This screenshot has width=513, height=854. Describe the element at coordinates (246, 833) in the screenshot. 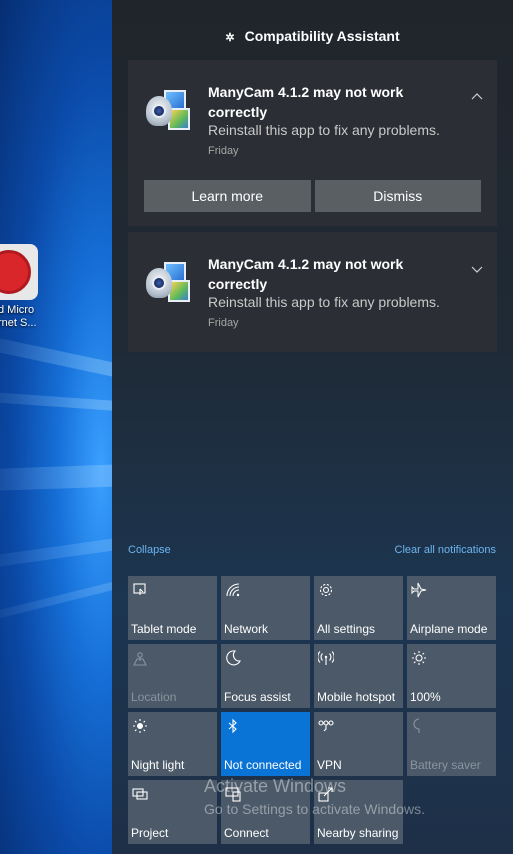

I see `quick-action-label: Connect` at that location.